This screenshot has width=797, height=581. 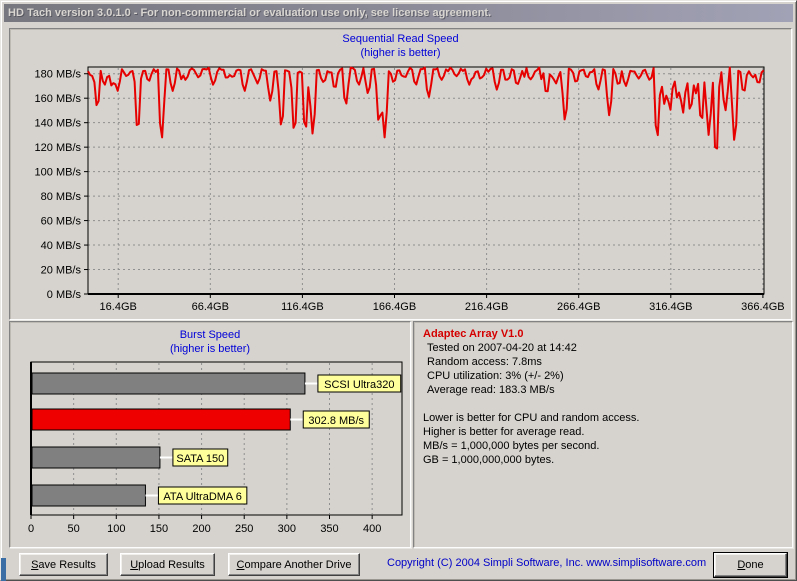 I want to click on x-axis-label: 50, so click(x=74, y=529).